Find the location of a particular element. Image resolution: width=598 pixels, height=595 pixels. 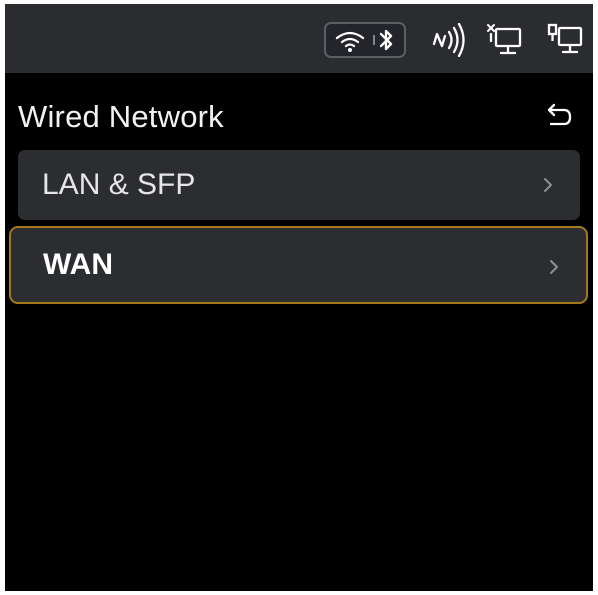

back-button is located at coordinates (560, 118).